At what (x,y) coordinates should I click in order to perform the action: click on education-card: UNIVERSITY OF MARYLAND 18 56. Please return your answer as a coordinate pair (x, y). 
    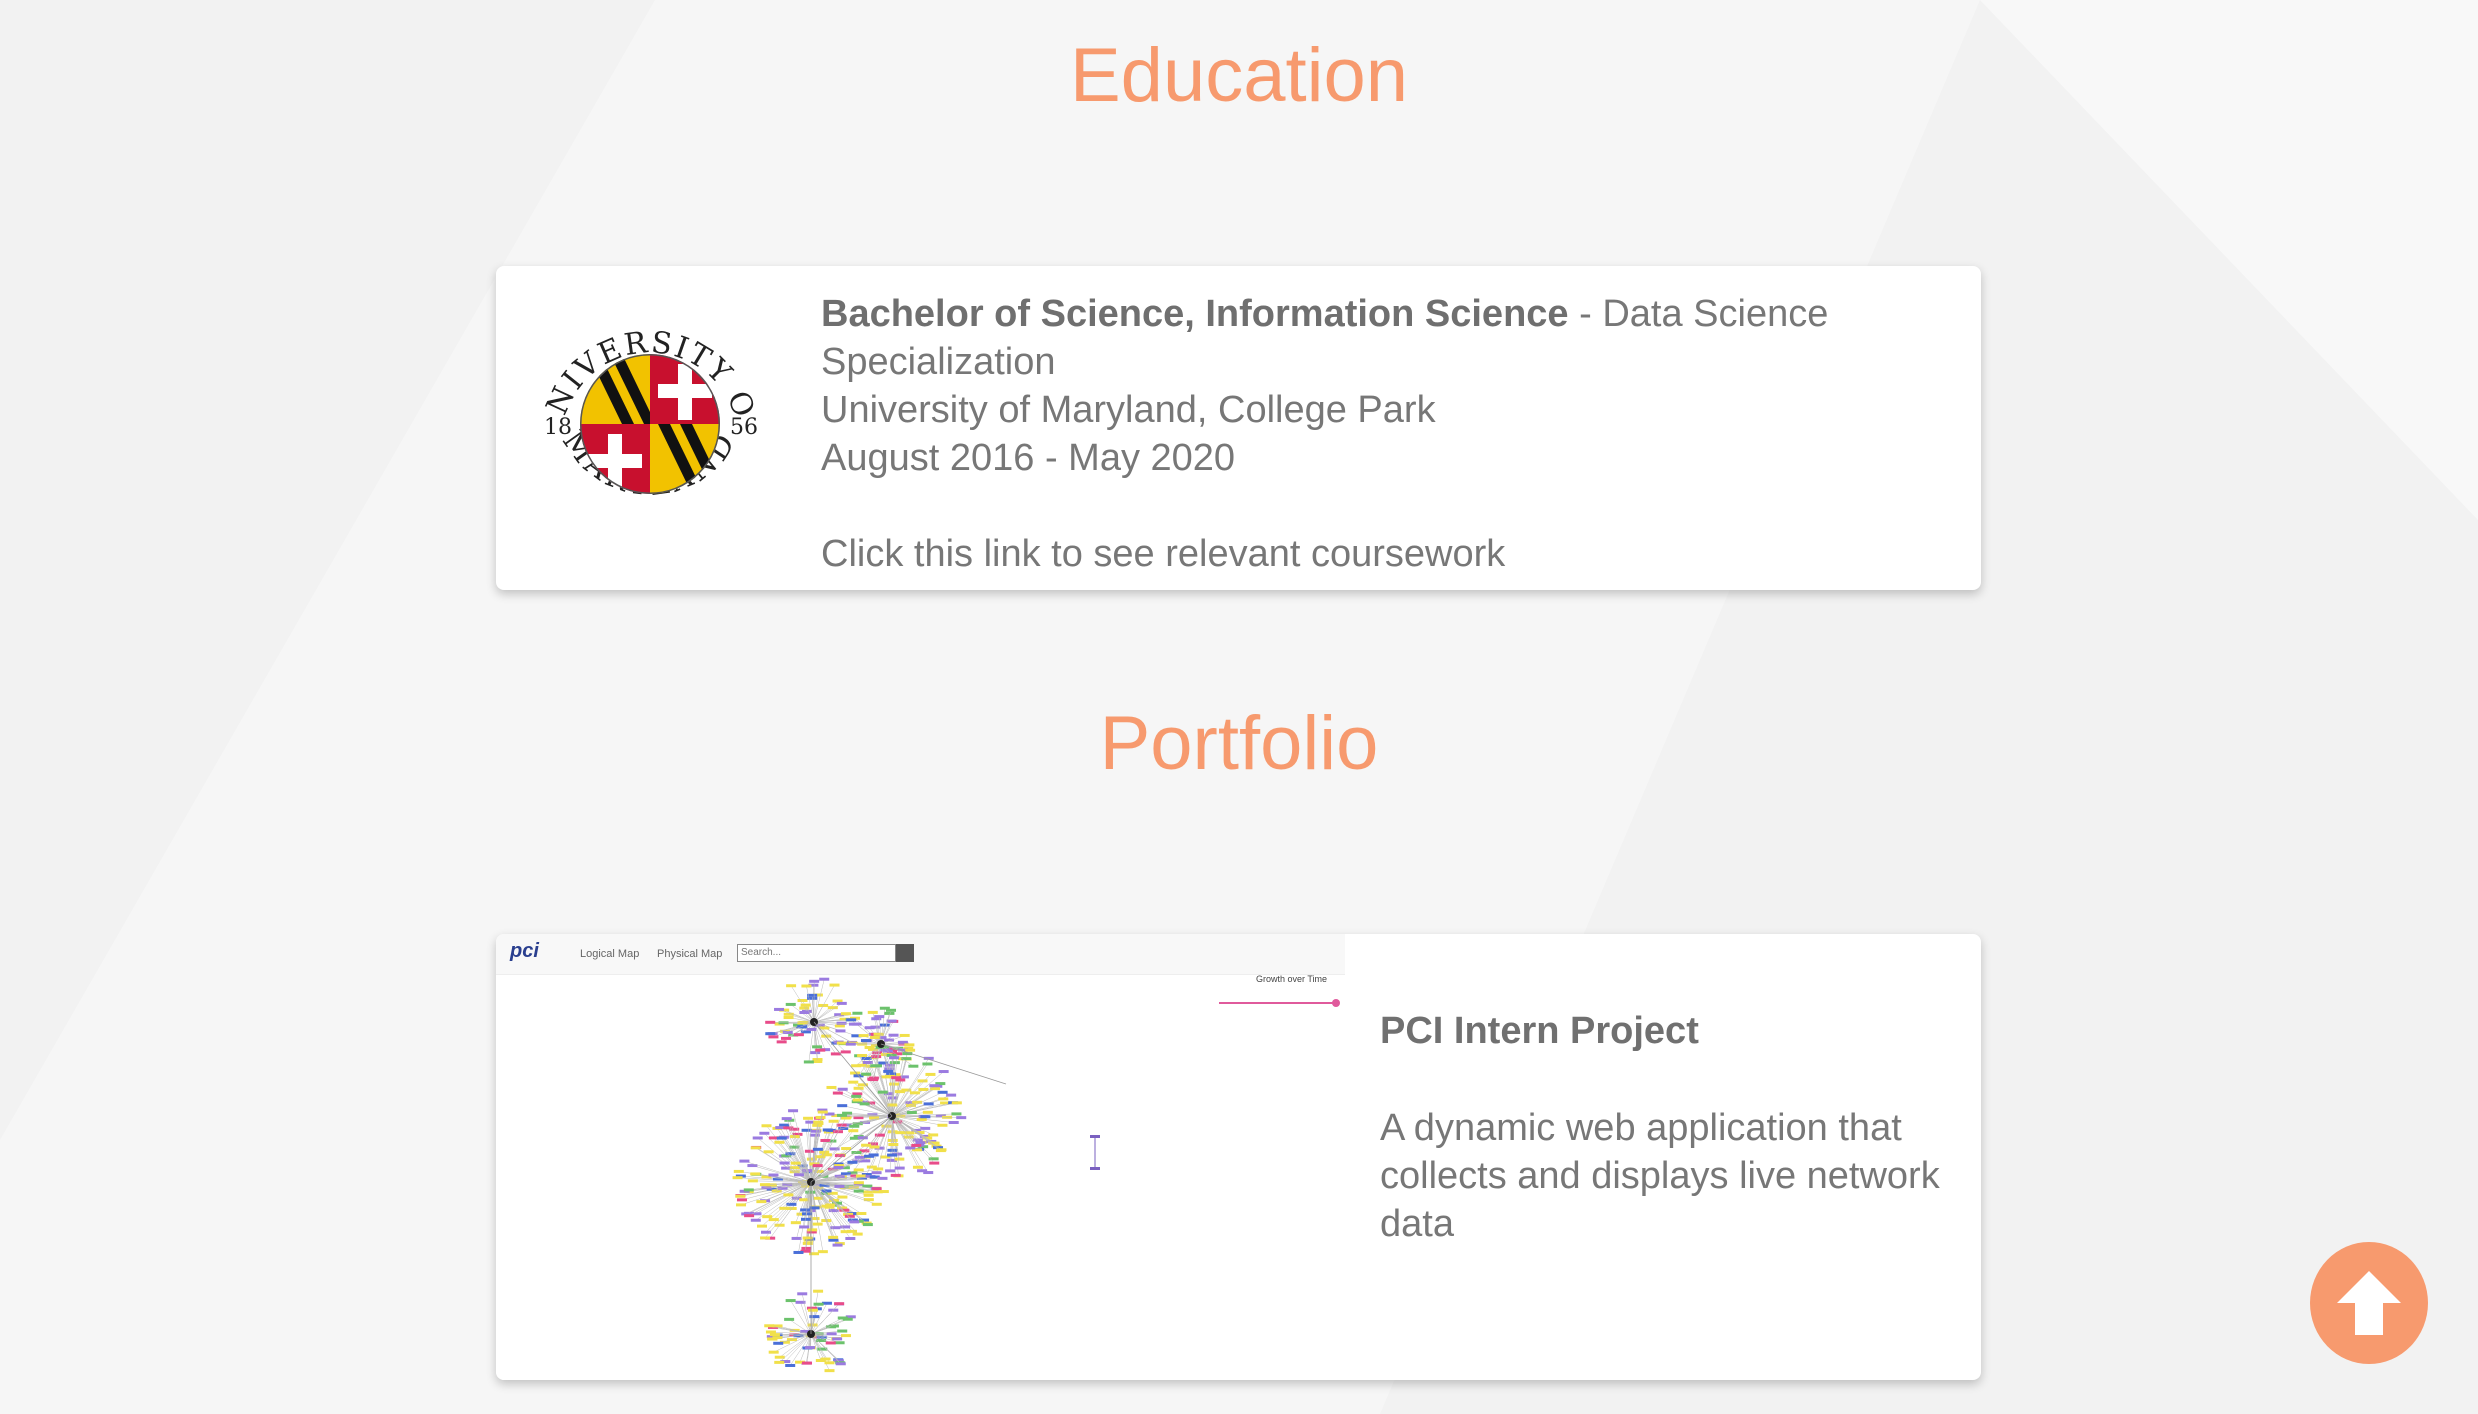
    Looking at the image, I should click on (1238, 428).